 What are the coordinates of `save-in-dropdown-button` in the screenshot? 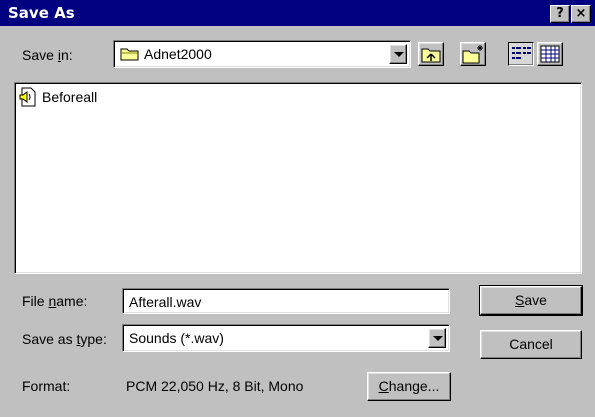 It's located at (398, 54).